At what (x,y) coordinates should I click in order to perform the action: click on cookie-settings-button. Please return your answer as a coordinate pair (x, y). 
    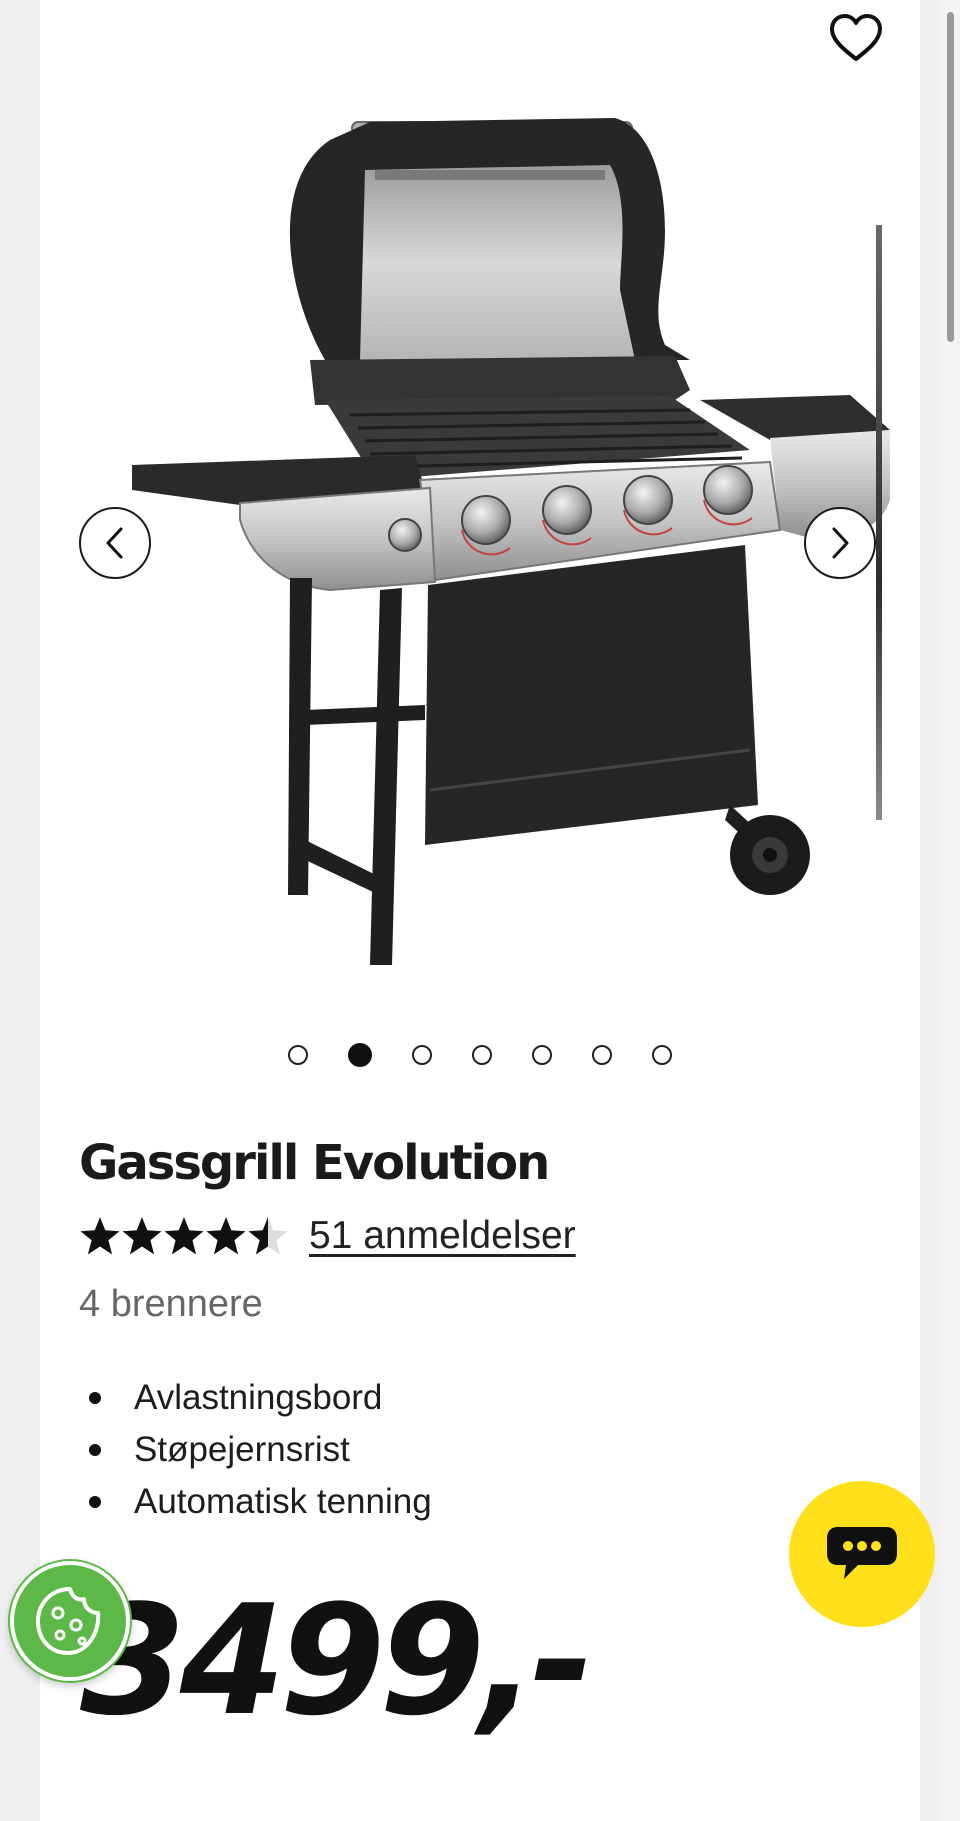
    Looking at the image, I should click on (70, 1621).